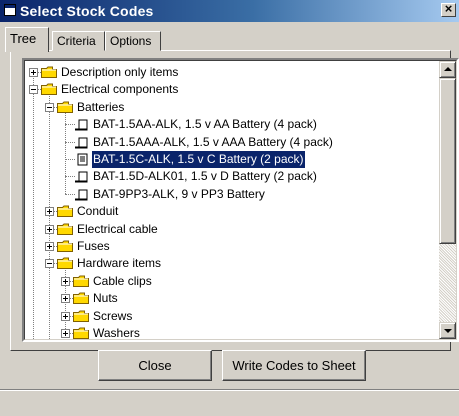  I want to click on tree-node-label: Conduit, so click(98, 211).